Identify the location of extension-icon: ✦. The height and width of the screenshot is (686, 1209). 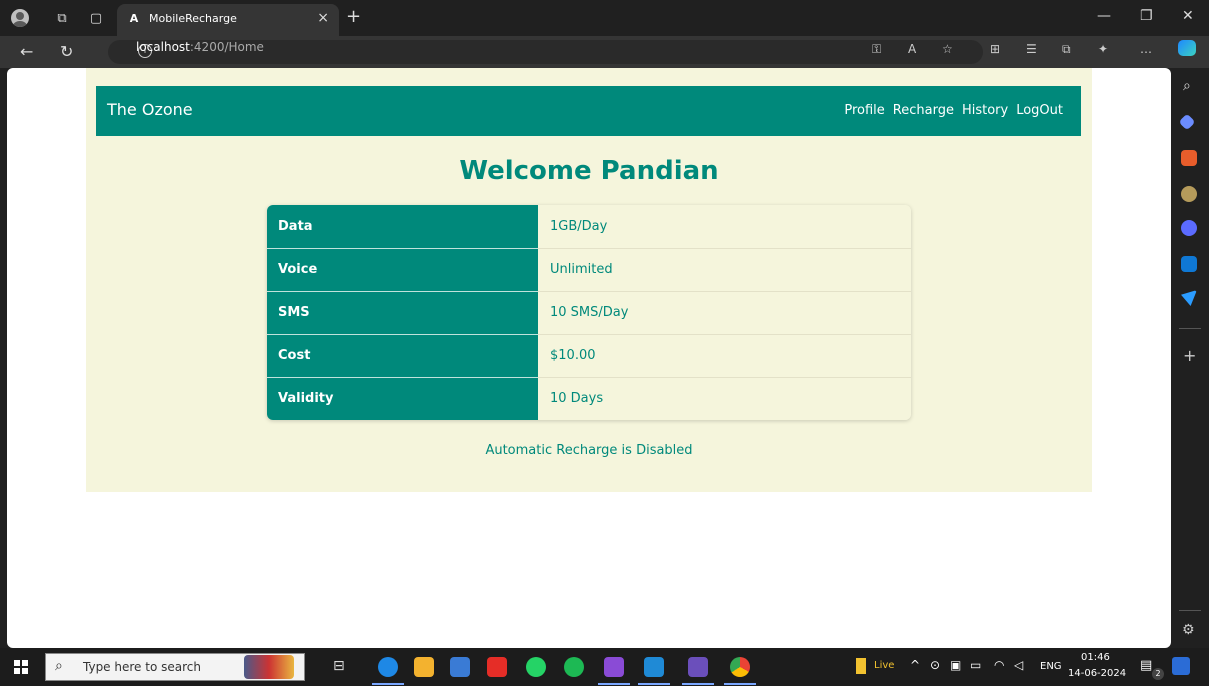
(1103, 49).